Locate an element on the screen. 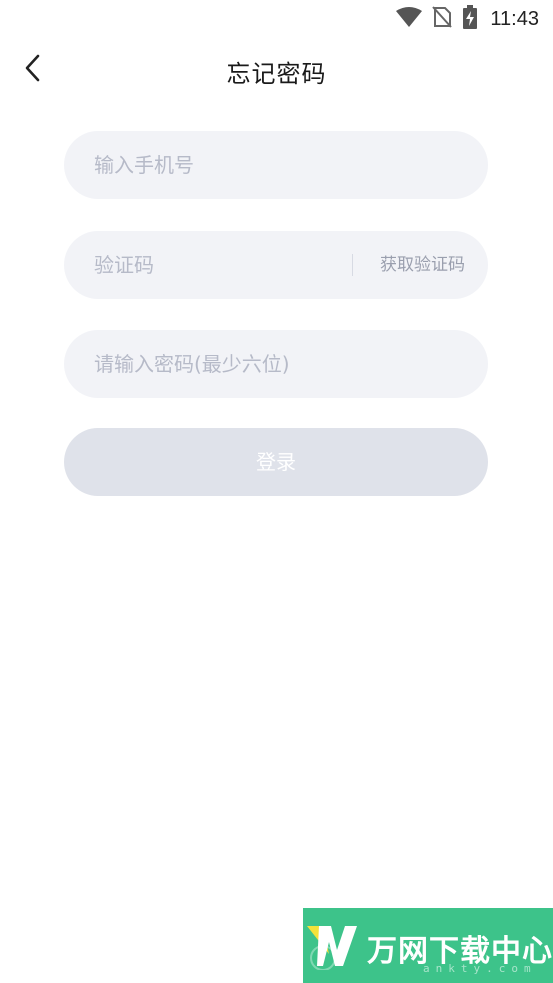 Image resolution: width=553 pixels, height=983 pixels. status-time: 11:43 is located at coordinates (514, 18).